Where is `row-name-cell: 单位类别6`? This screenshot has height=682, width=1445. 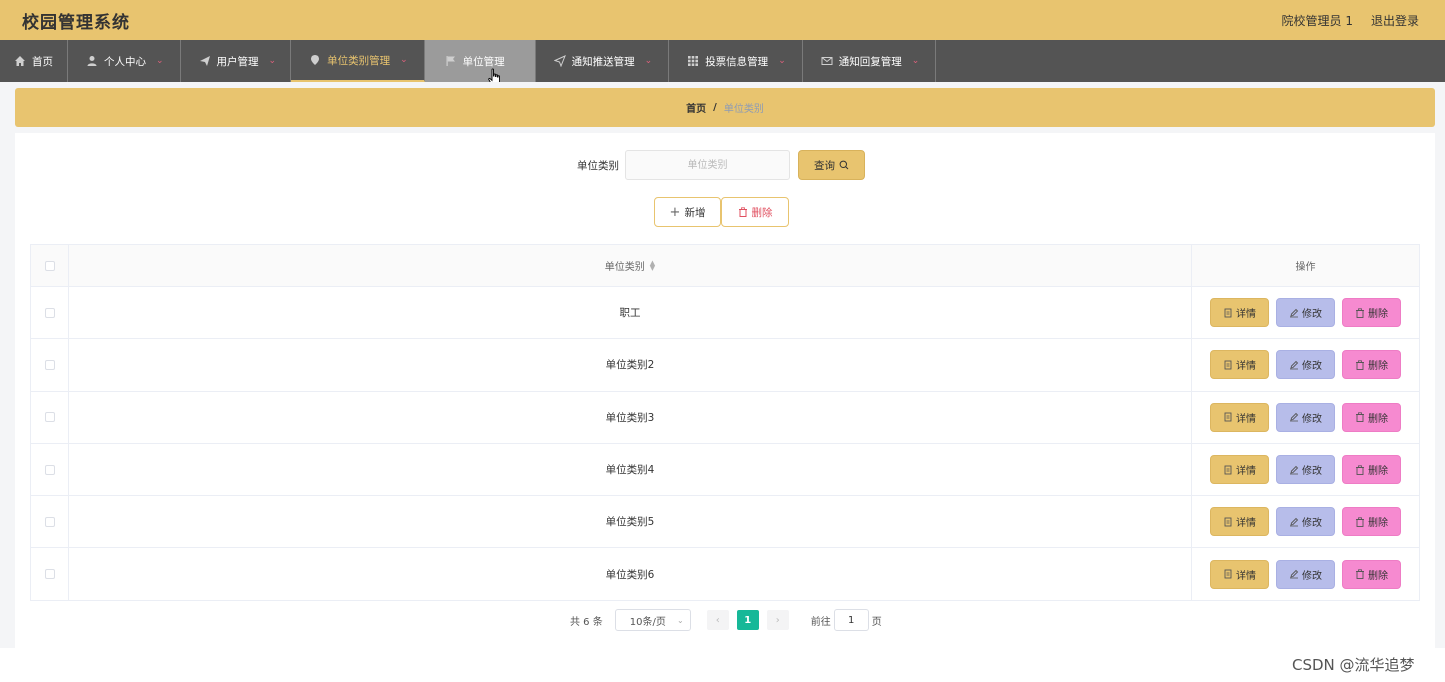 row-name-cell: 单位类别6 is located at coordinates (630, 574).